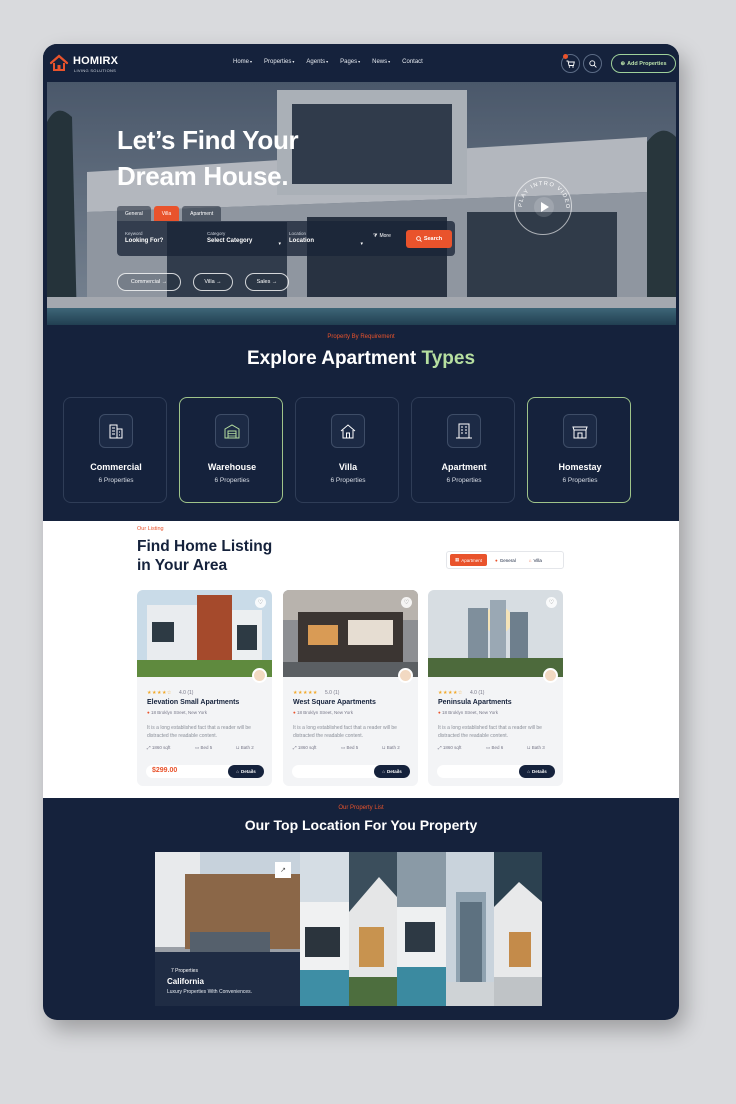 The width and height of the screenshot is (736, 1104). What do you see at coordinates (134, 213) in the screenshot?
I see `tab-general: General` at bounding box center [134, 213].